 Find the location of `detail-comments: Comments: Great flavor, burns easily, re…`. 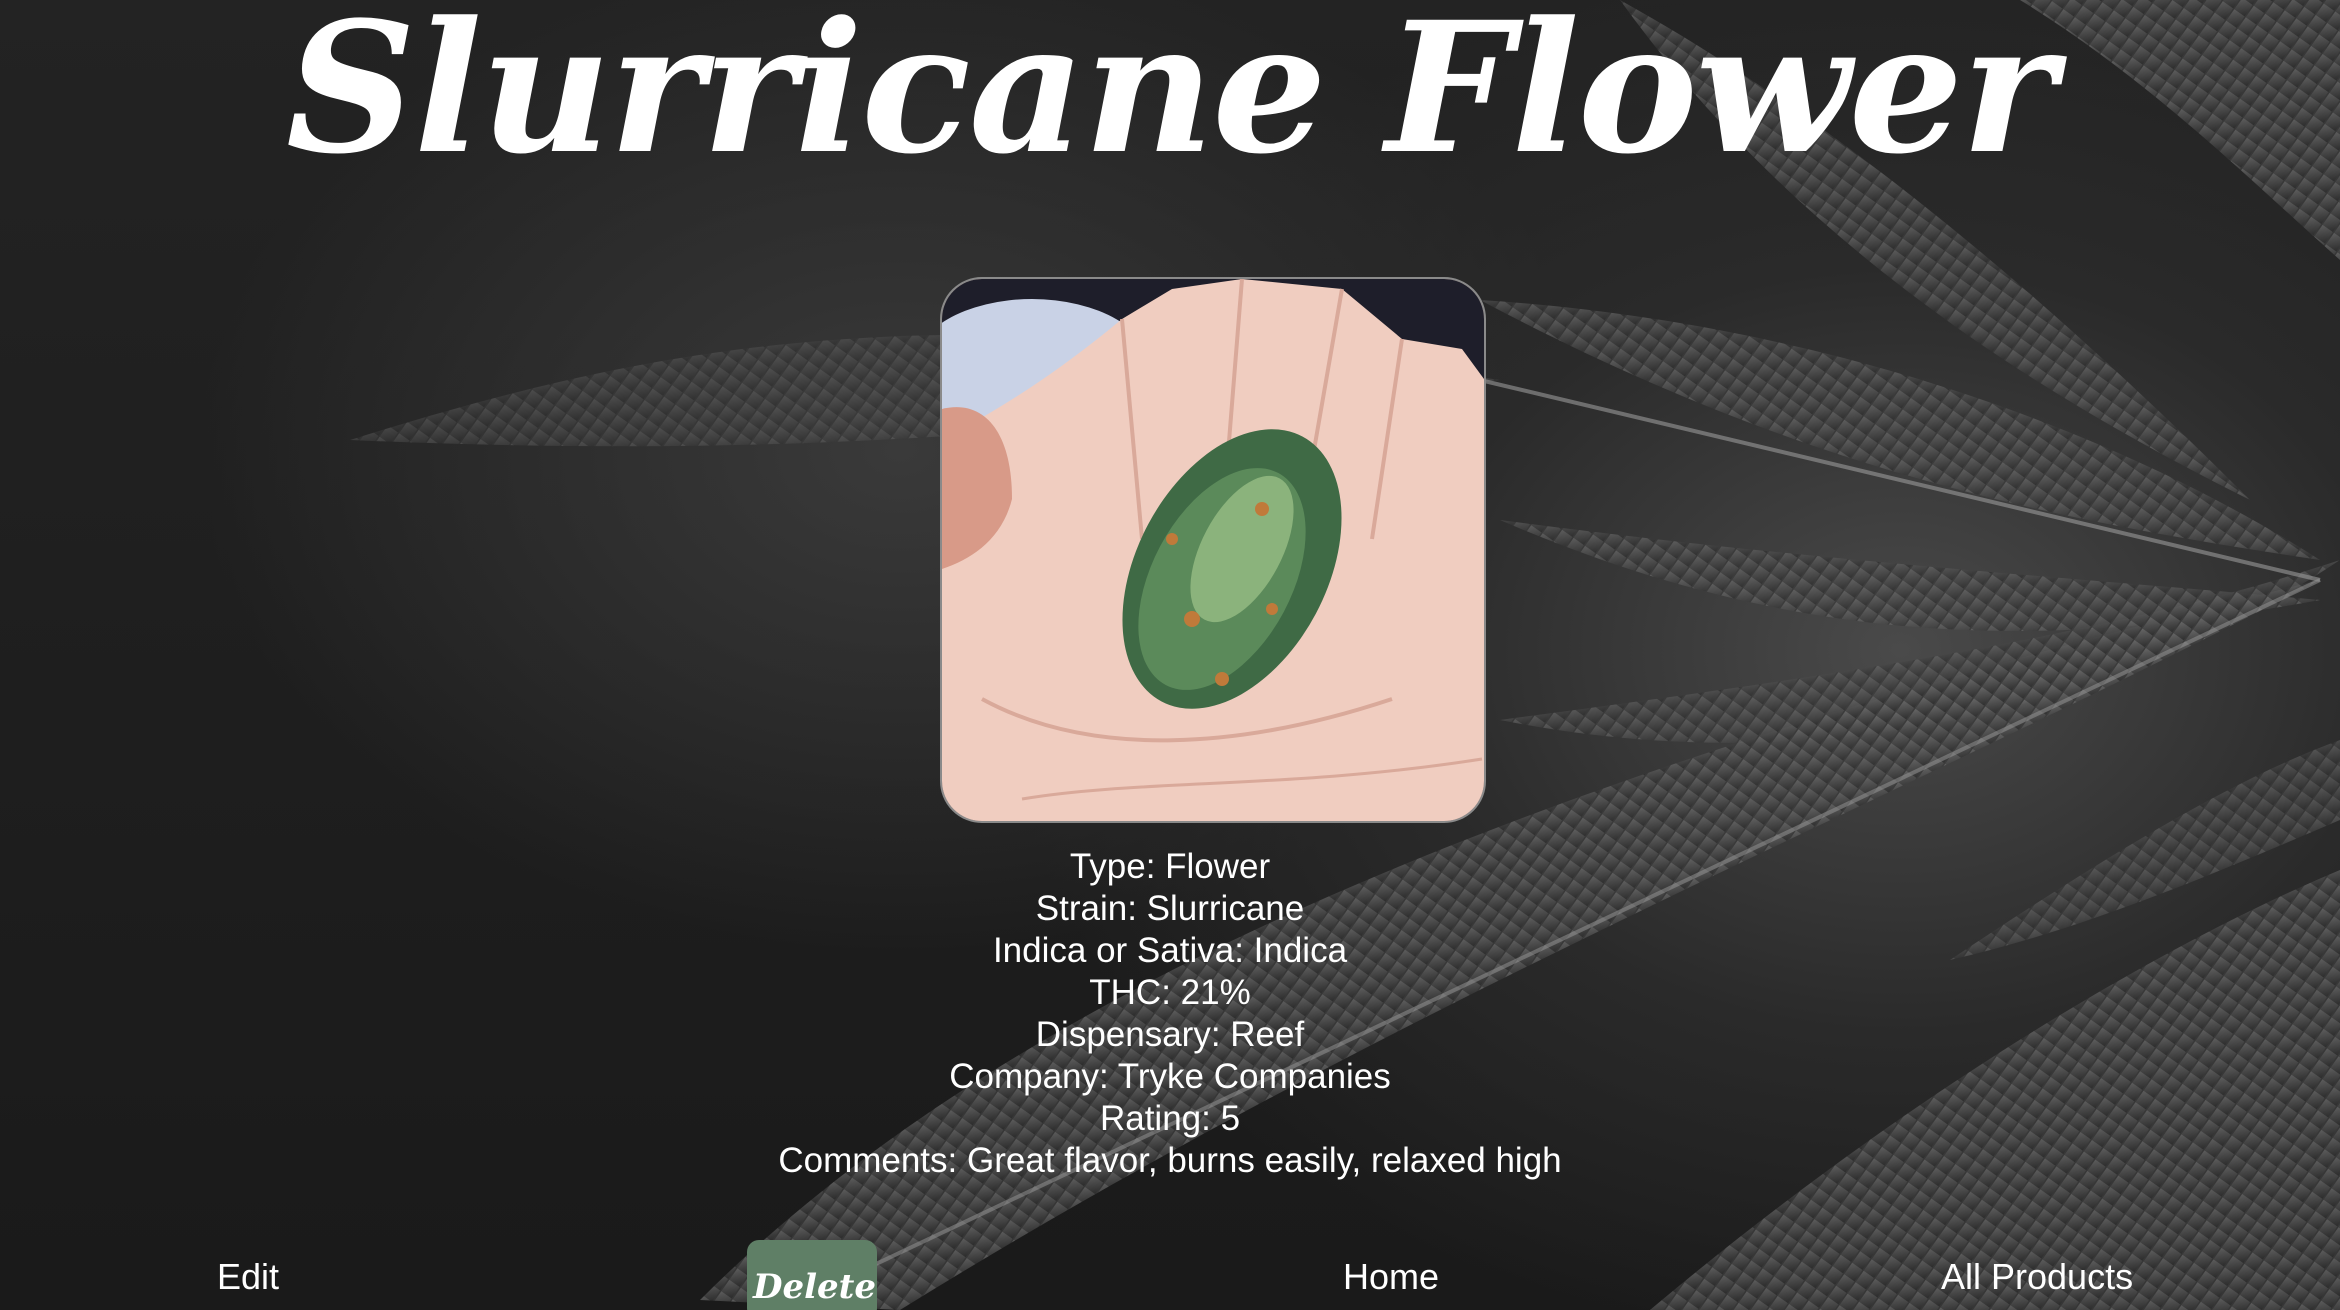

detail-comments: Comments: Great flavor, burns easily, re… is located at coordinates (1170, 1160).